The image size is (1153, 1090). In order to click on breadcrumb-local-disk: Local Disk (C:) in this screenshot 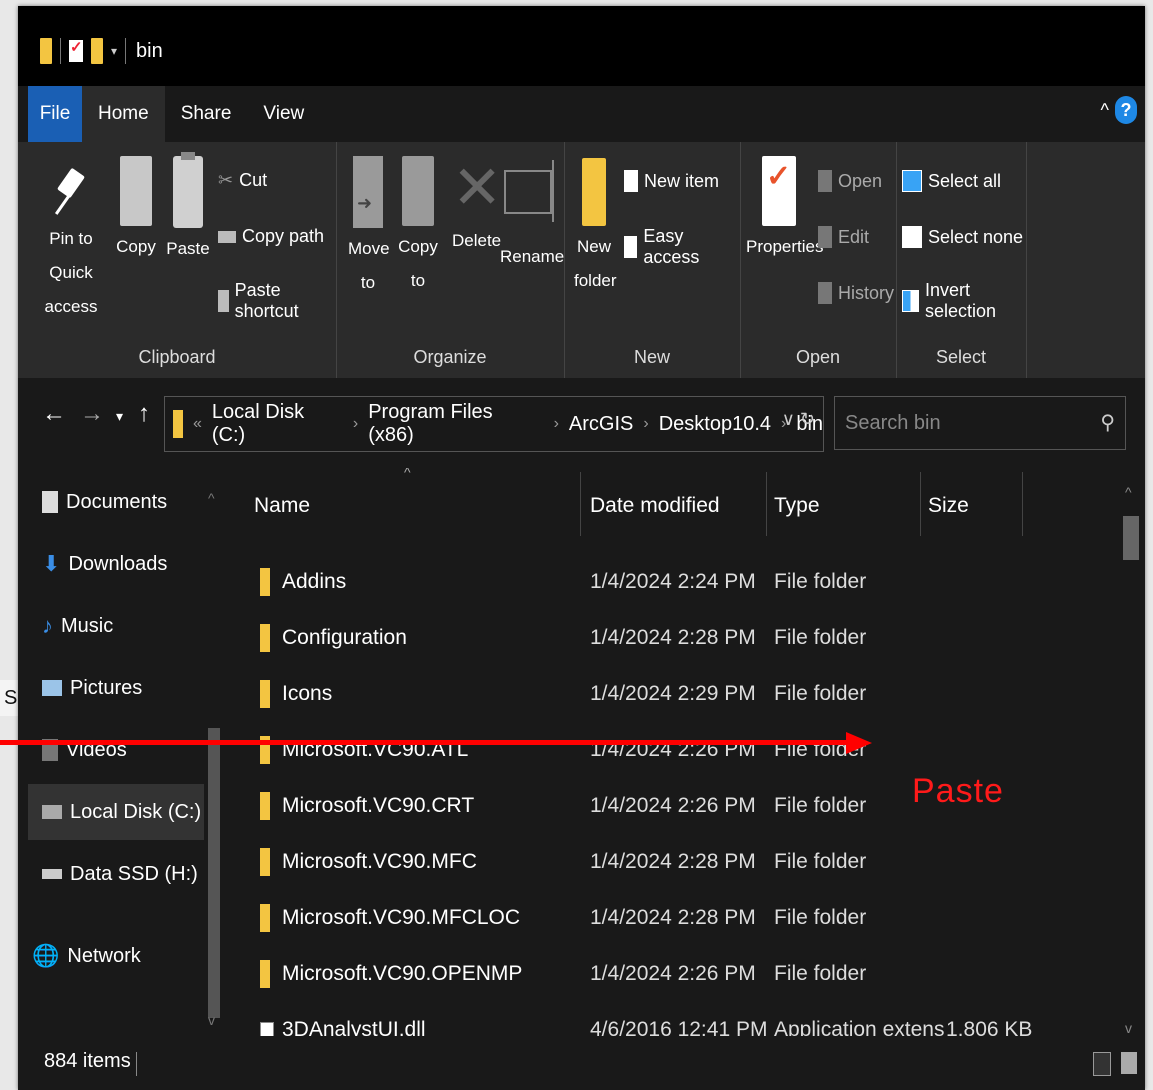, I will do `click(277, 424)`.